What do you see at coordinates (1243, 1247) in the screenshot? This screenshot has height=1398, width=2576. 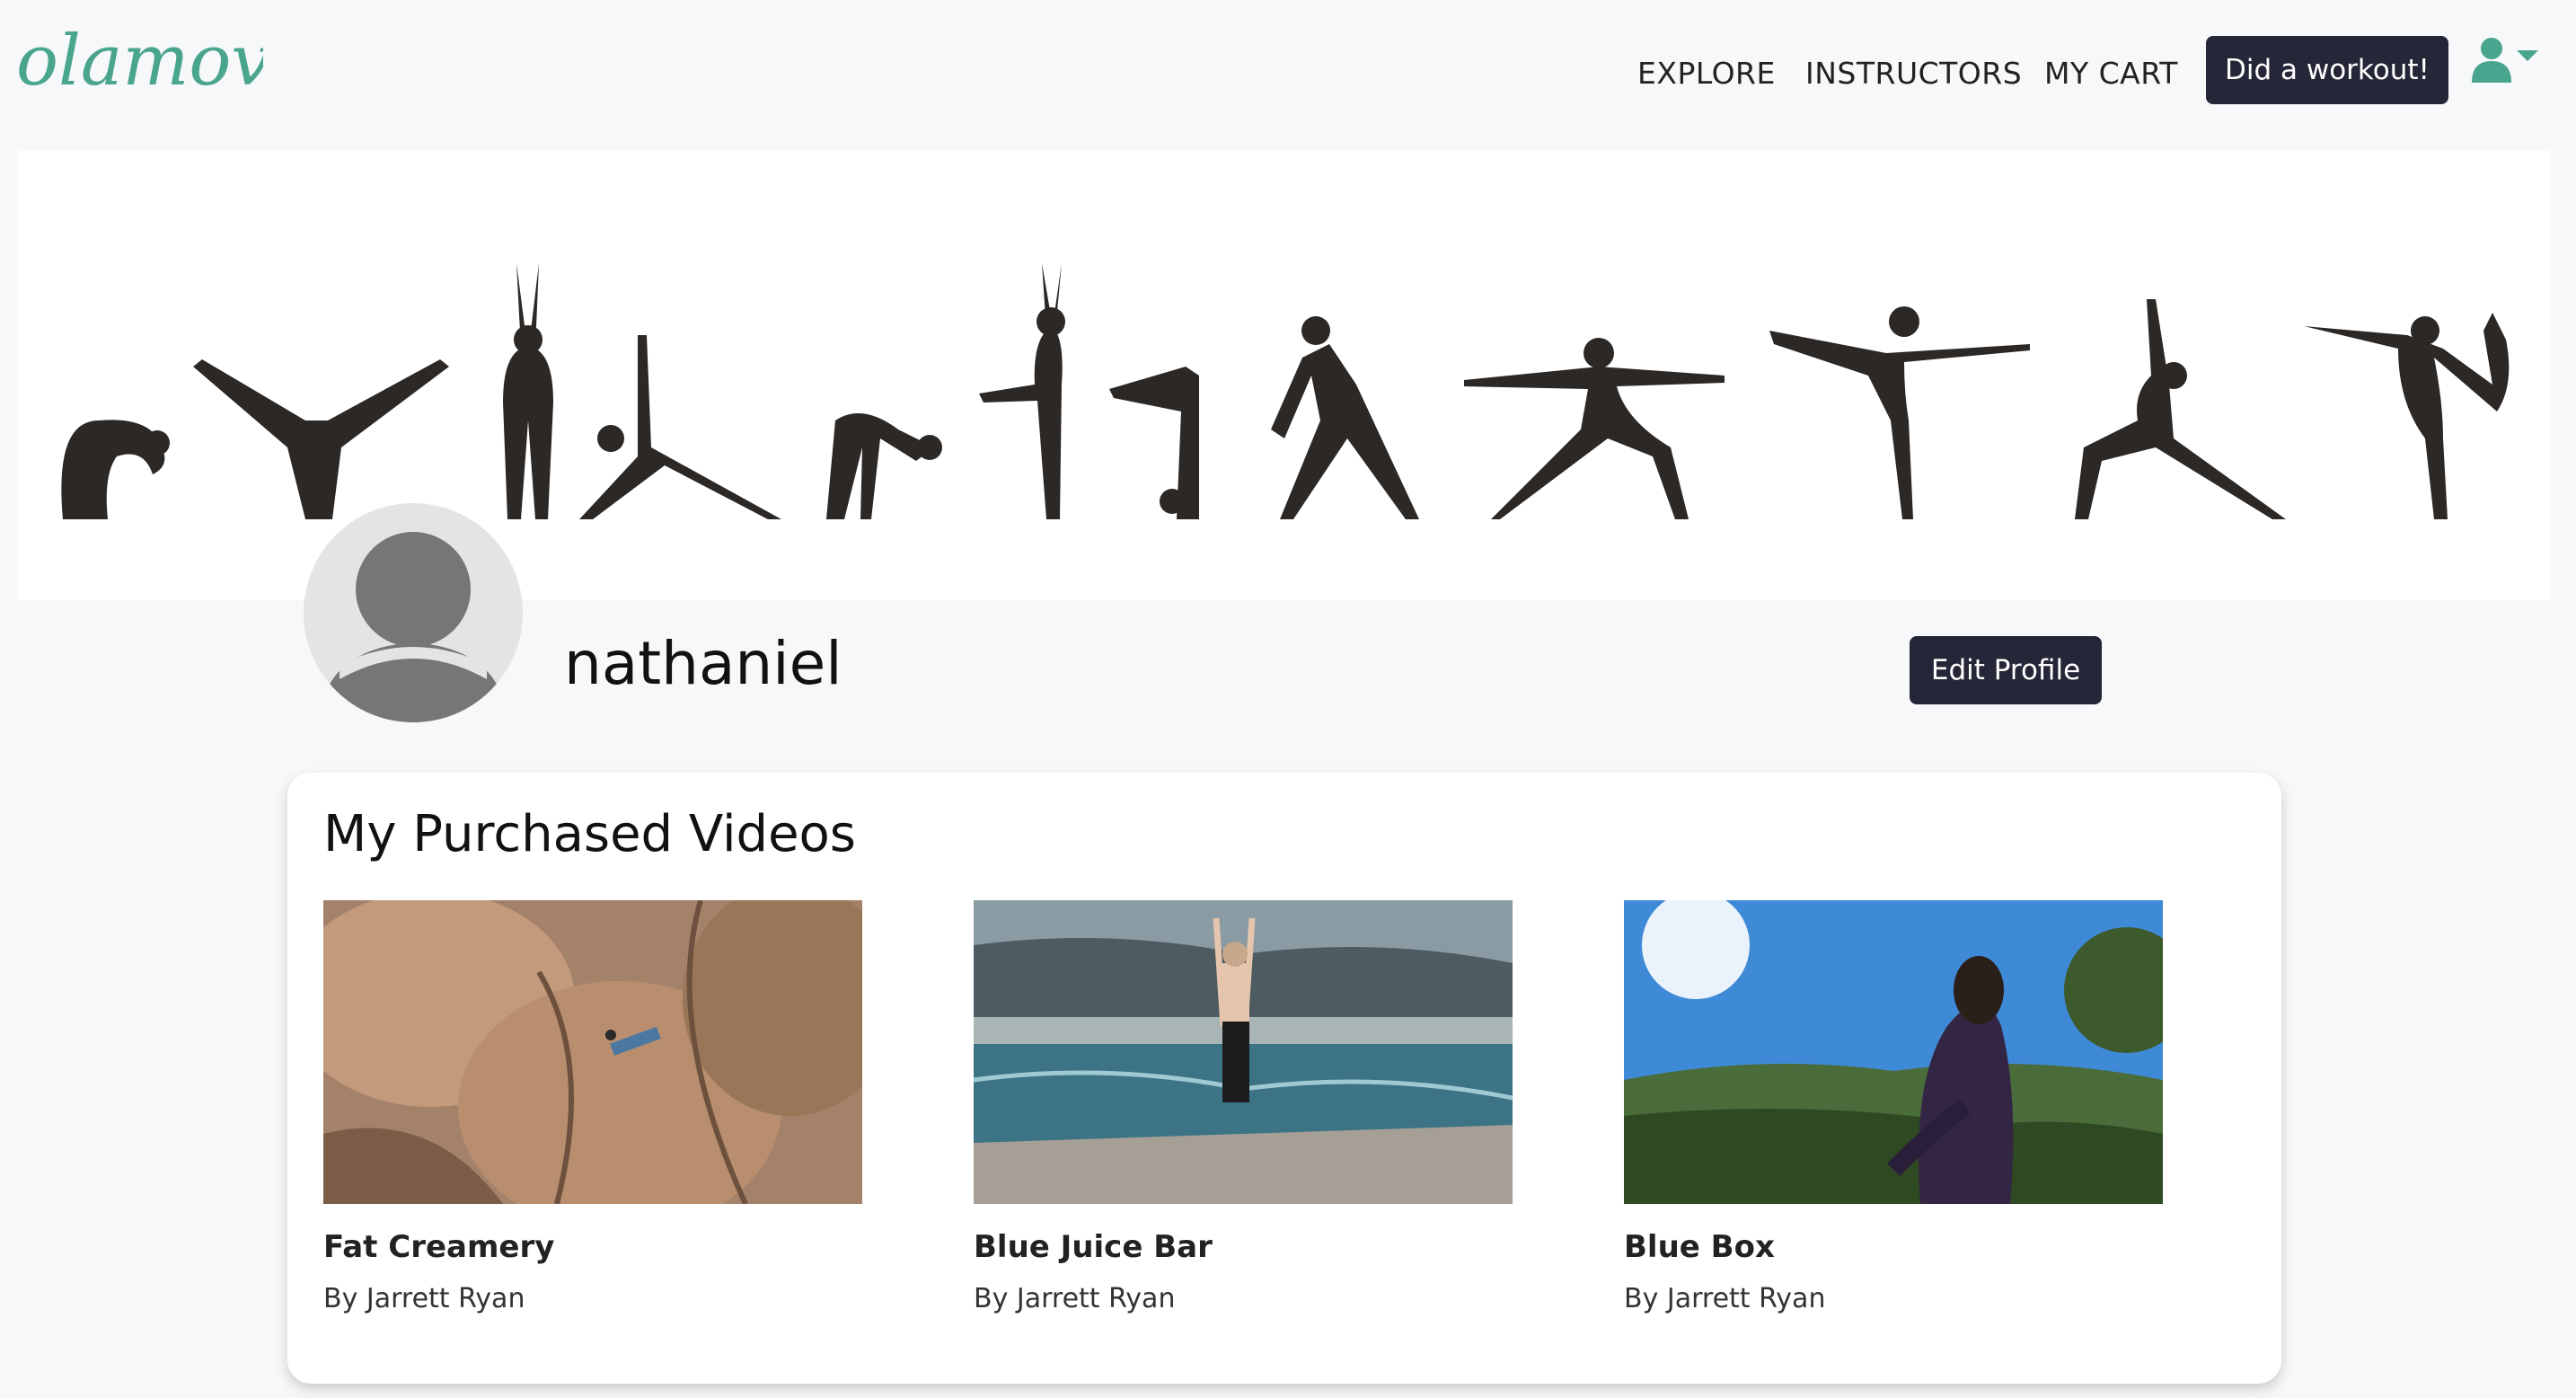 I see `video-title: Blue Juice Bar` at bounding box center [1243, 1247].